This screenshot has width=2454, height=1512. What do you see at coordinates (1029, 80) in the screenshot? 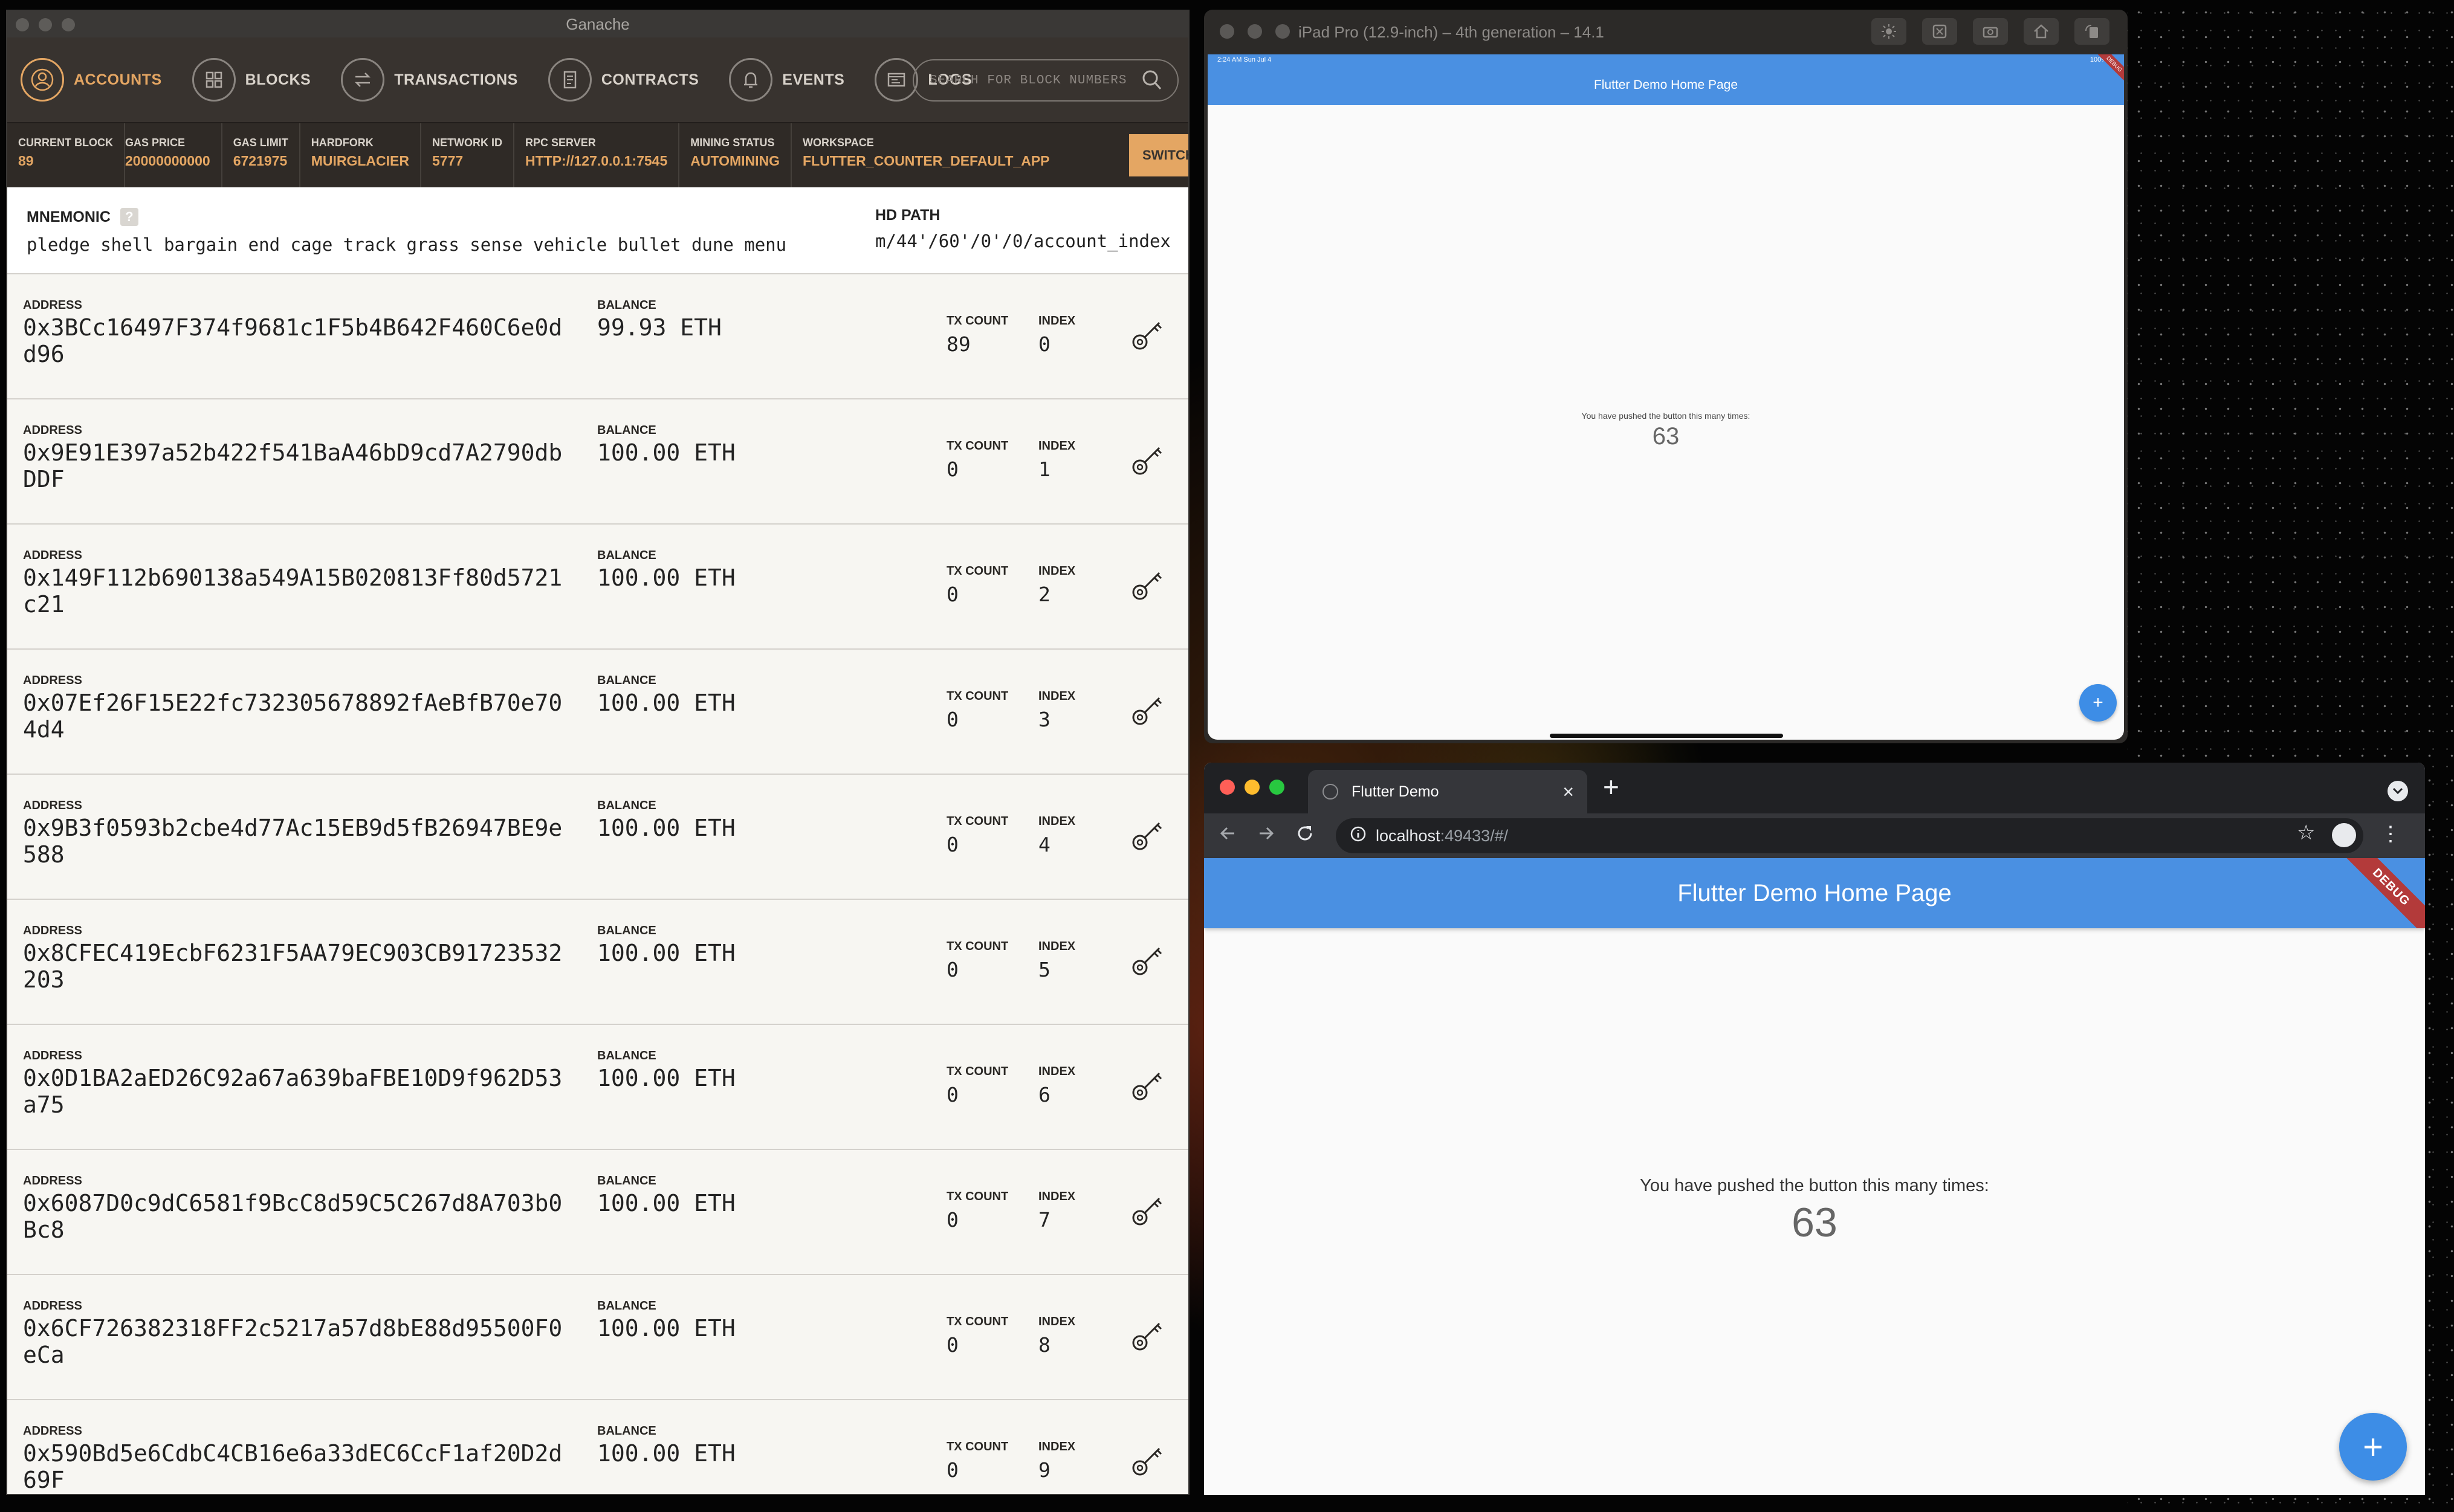
I see `search-placeholder: SEARCH FOR BLOCK NUMBERS` at bounding box center [1029, 80].